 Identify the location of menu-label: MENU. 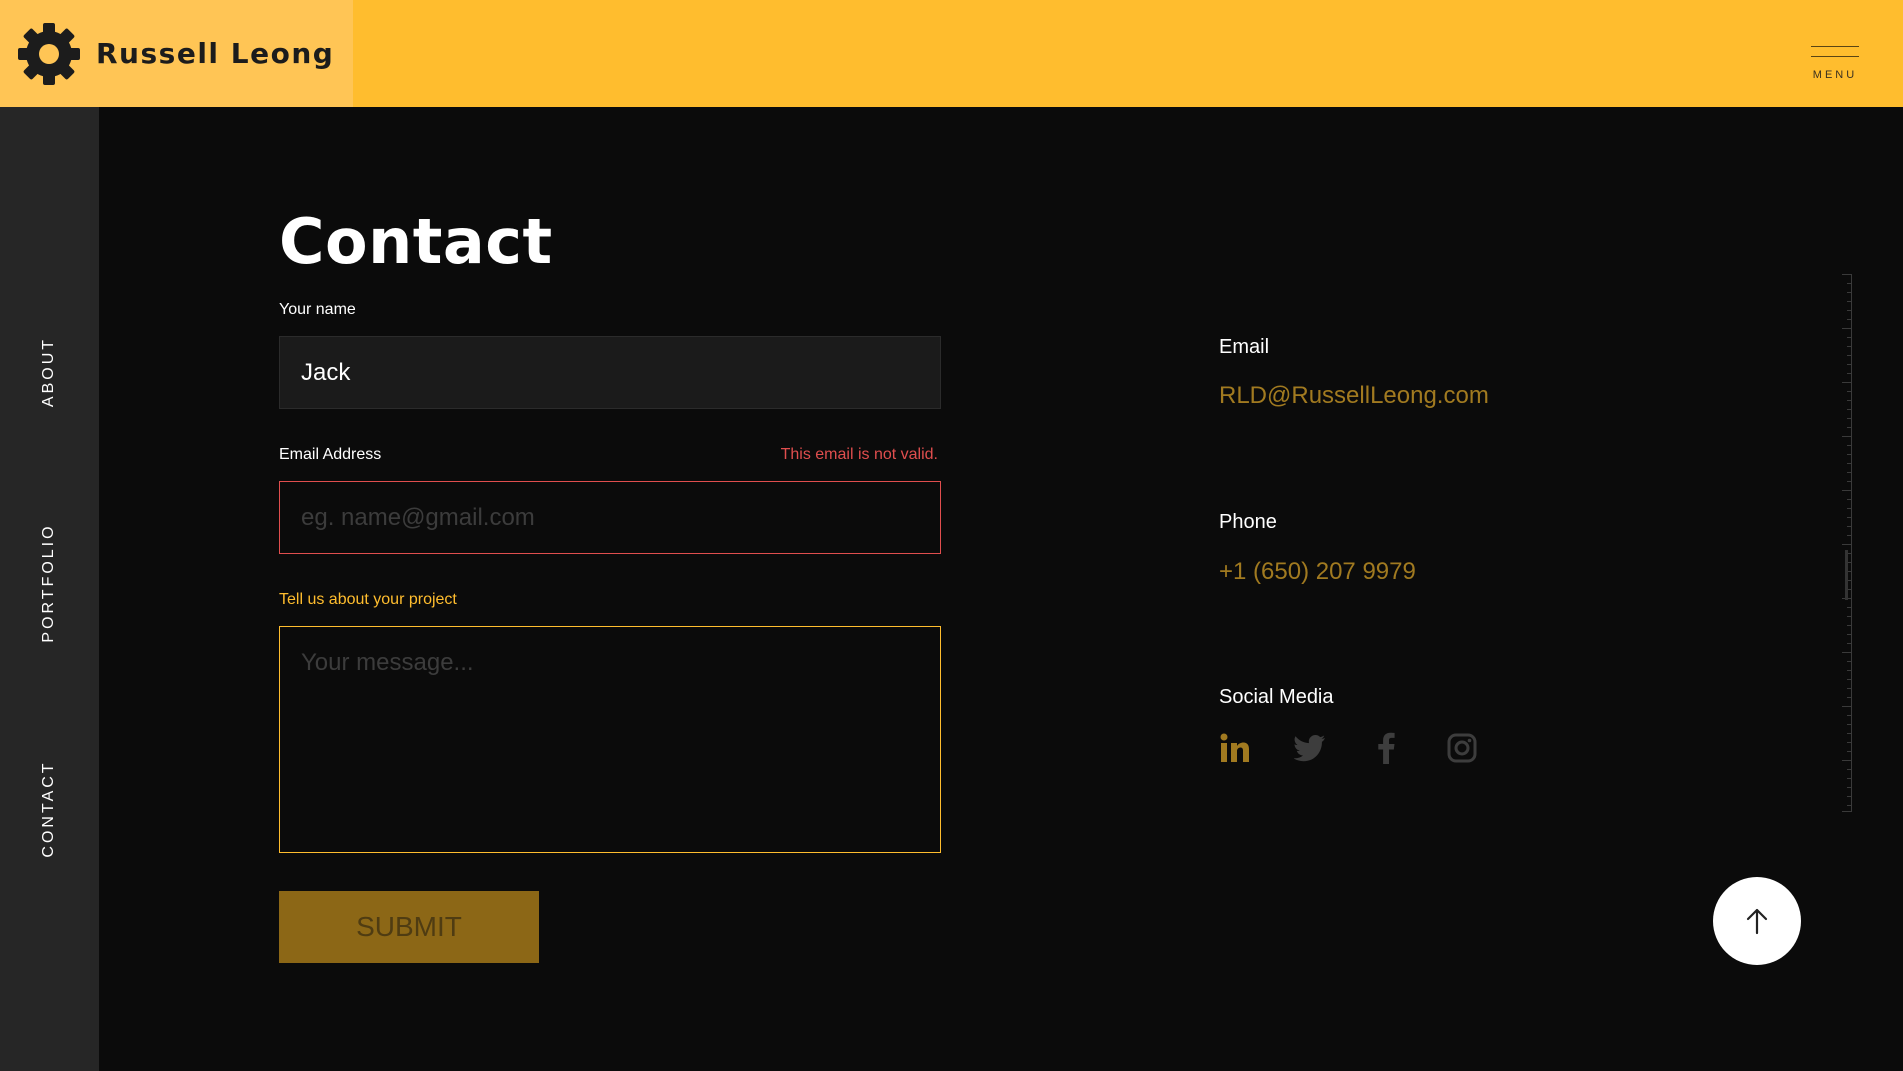
(1835, 75).